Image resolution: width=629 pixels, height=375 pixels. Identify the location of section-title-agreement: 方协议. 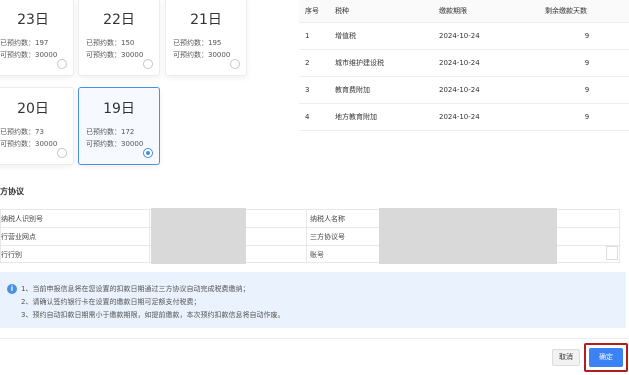
(12, 191).